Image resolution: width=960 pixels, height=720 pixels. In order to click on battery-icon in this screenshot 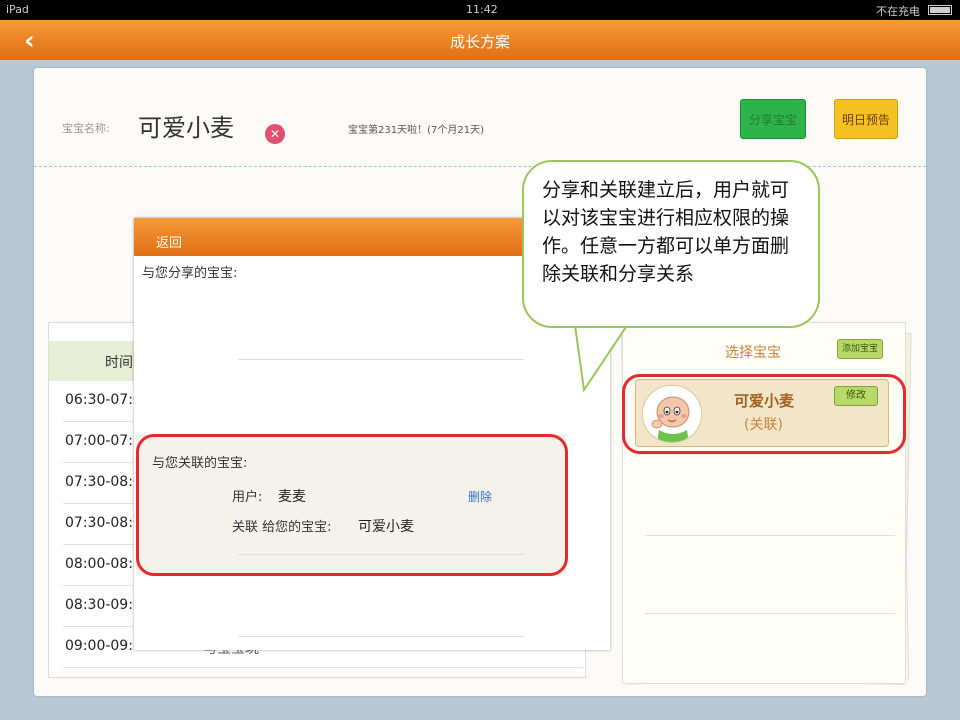, I will do `click(940, 10)`.